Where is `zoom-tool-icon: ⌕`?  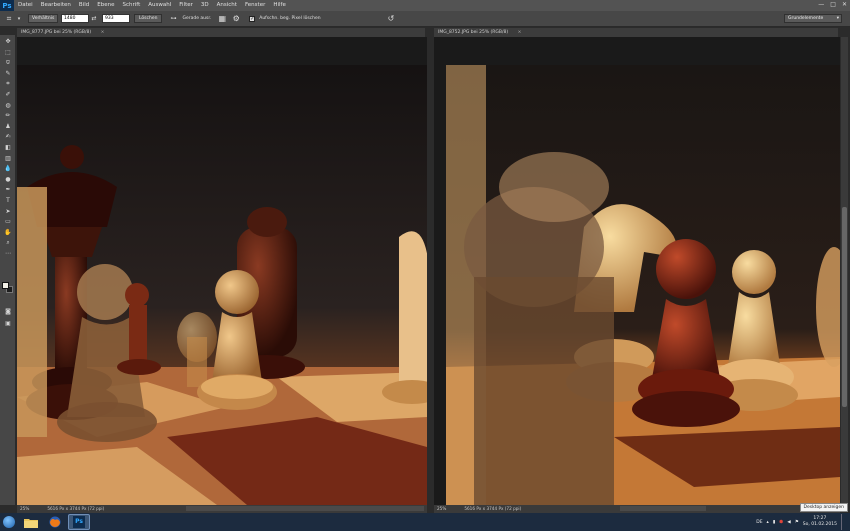
zoom-tool-icon: ⌕ is located at coordinates (8, 243).